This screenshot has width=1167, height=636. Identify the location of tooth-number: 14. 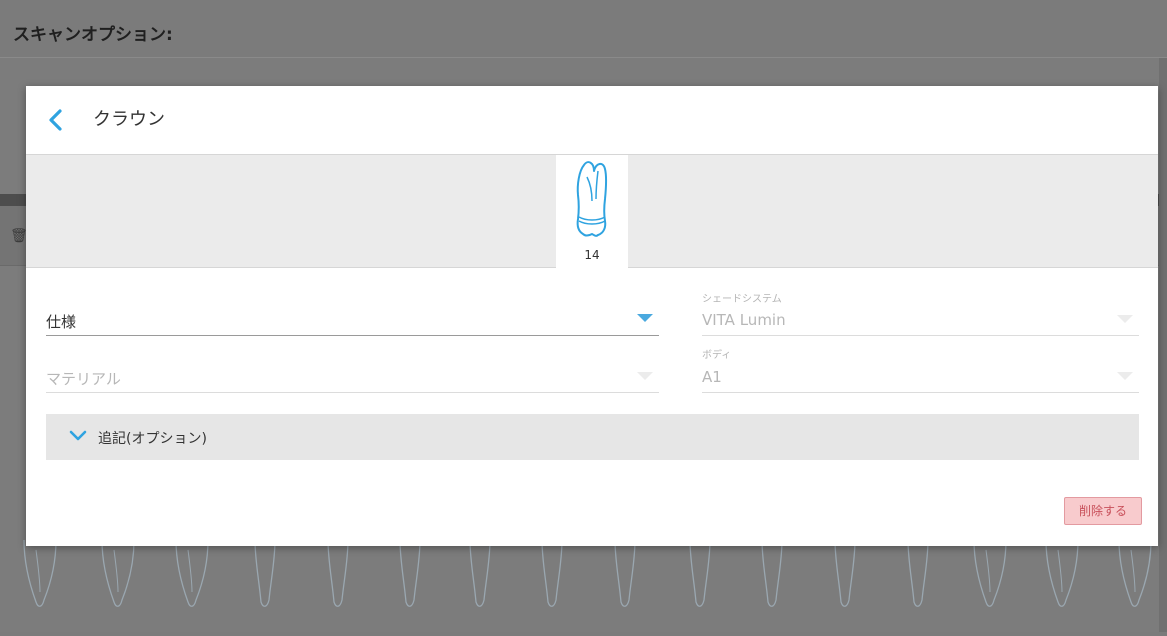
(592, 255).